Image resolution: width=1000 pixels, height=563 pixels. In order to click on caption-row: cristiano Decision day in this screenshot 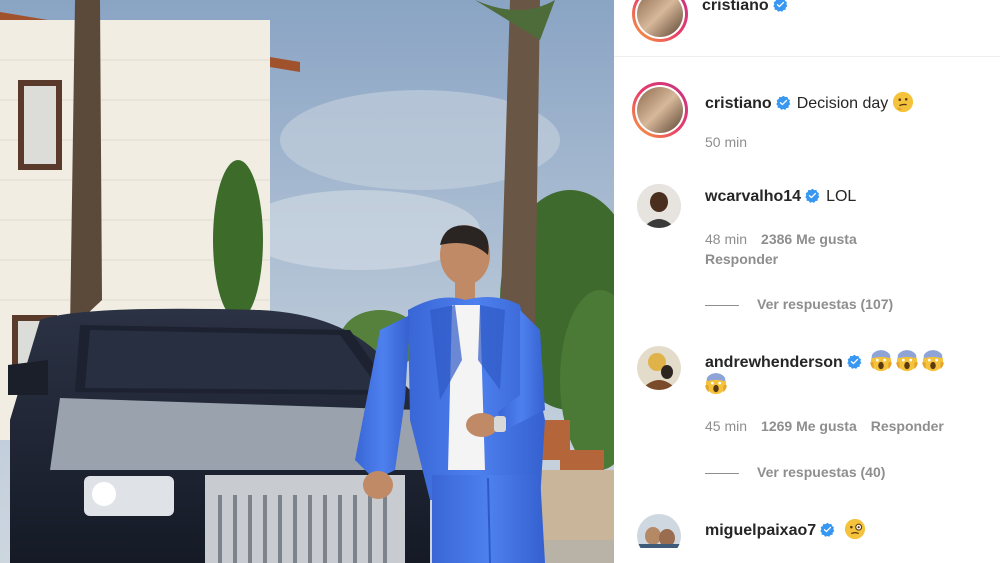, I will do `click(809, 102)`.